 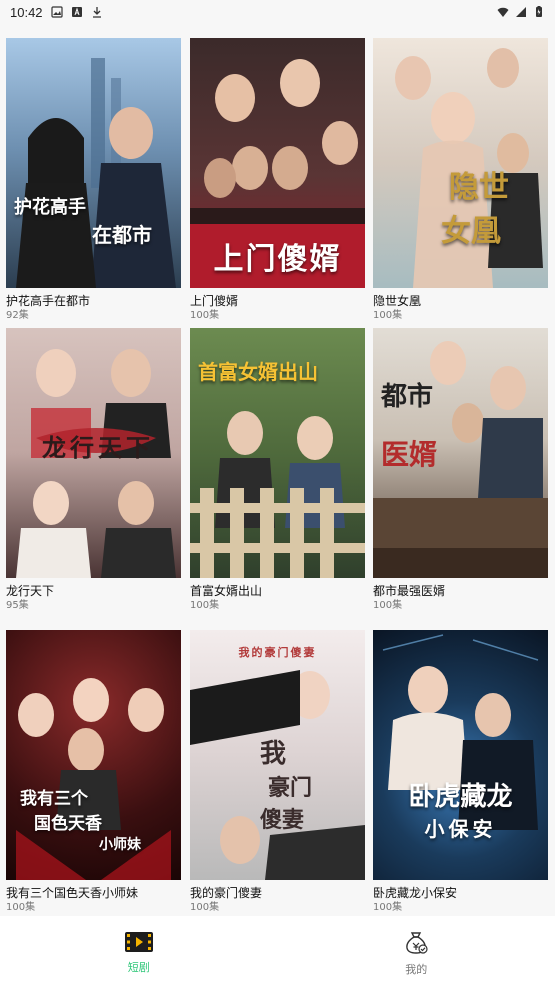 I want to click on status-right, so click(x=521, y=12).